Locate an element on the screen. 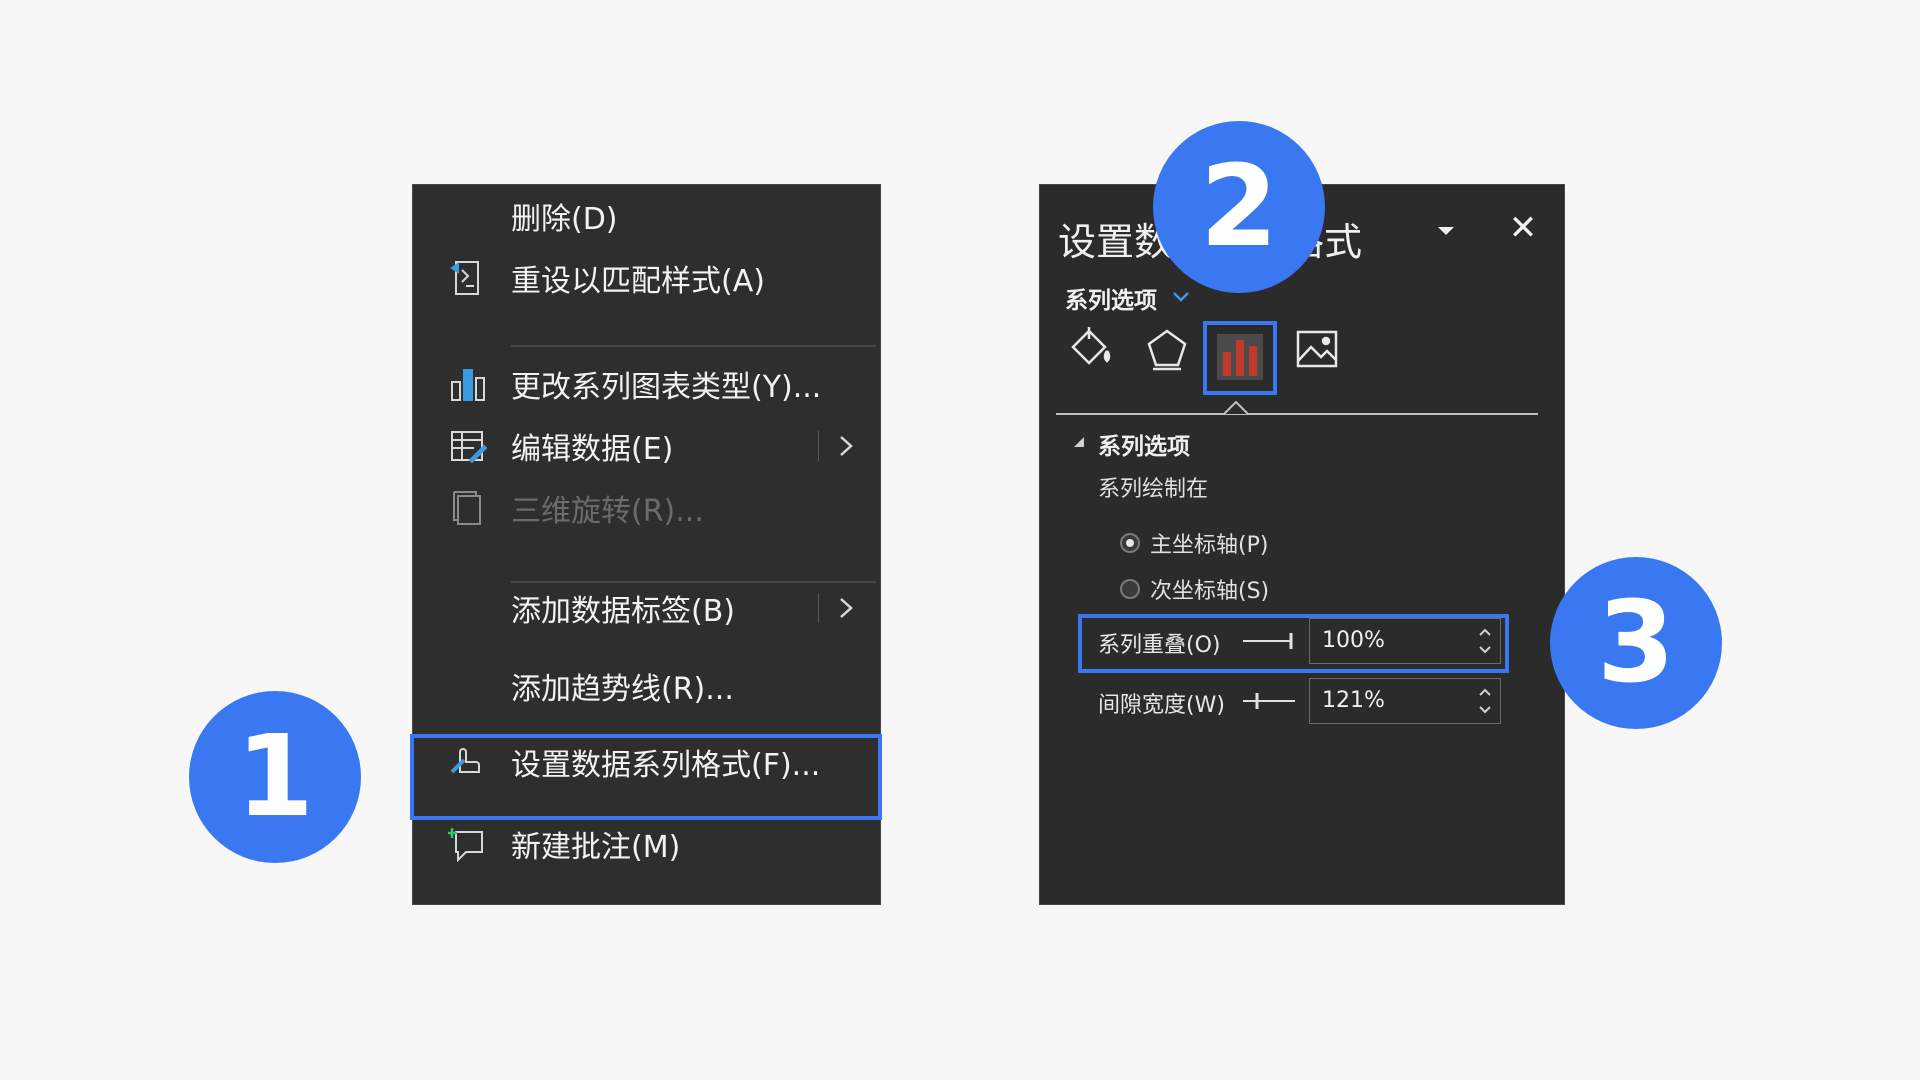  step-badge-3: 3 is located at coordinates (1636, 643).